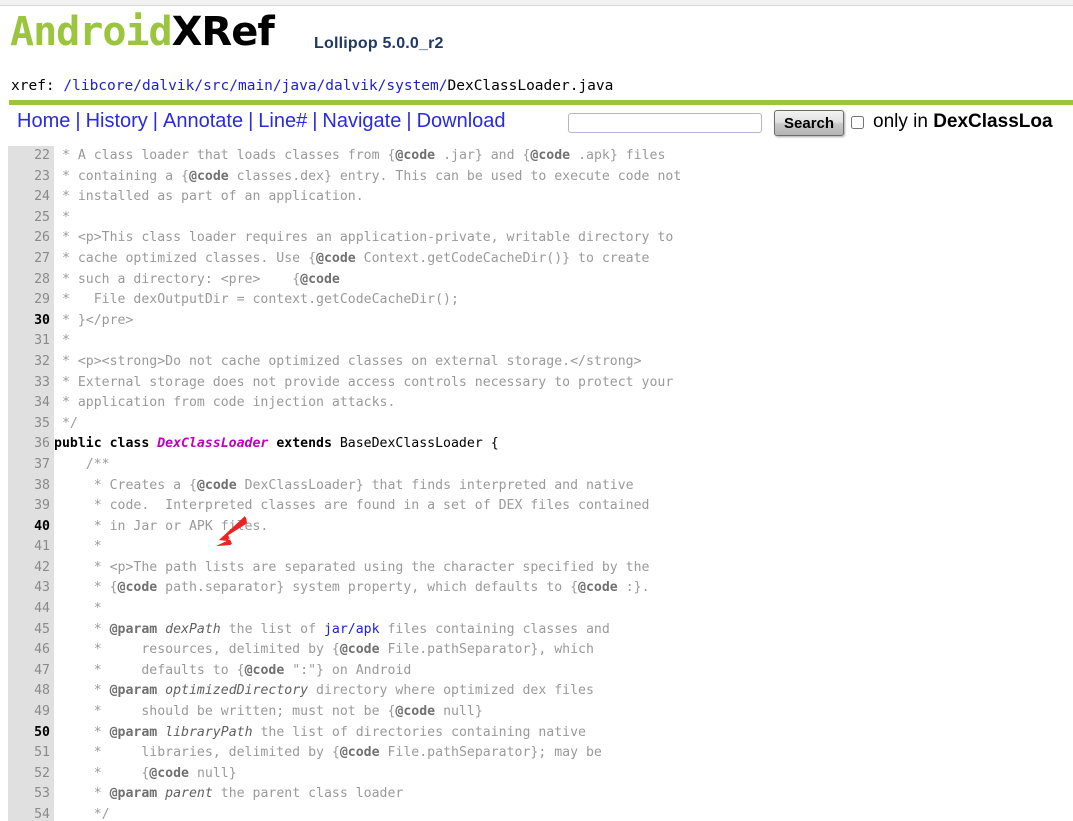  What do you see at coordinates (31, 341) in the screenshot?
I see `line-number: 31` at bounding box center [31, 341].